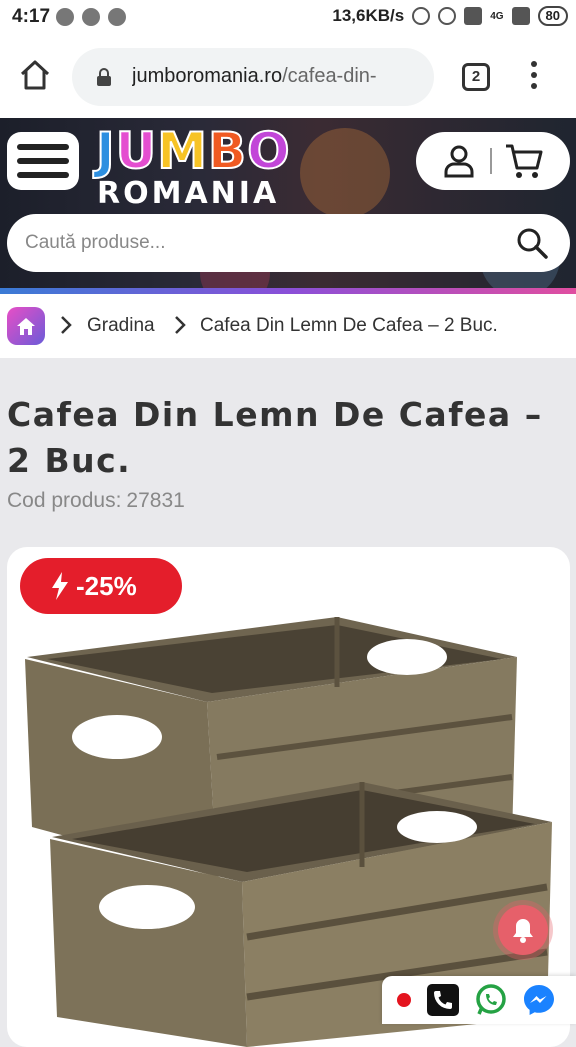  What do you see at coordinates (539, 1000) in the screenshot?
I see `messenger-icon` at bounding box center [539, 1000].